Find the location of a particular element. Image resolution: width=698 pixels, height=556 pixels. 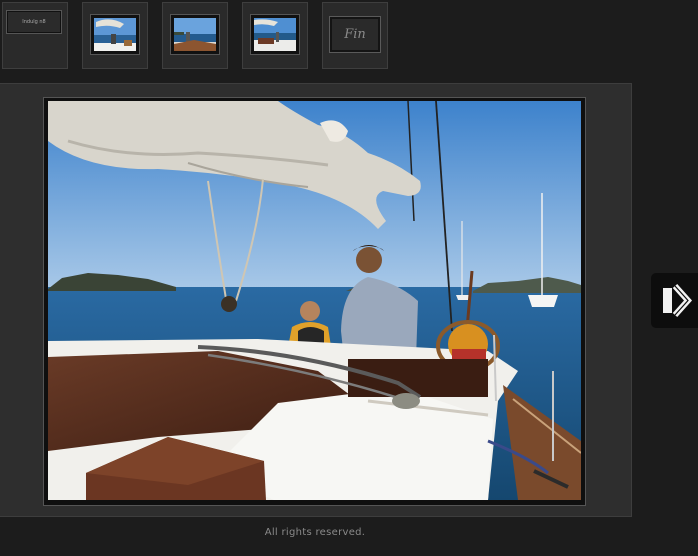

thumbnail-fin: Fin is located at coordinates (355, 35).